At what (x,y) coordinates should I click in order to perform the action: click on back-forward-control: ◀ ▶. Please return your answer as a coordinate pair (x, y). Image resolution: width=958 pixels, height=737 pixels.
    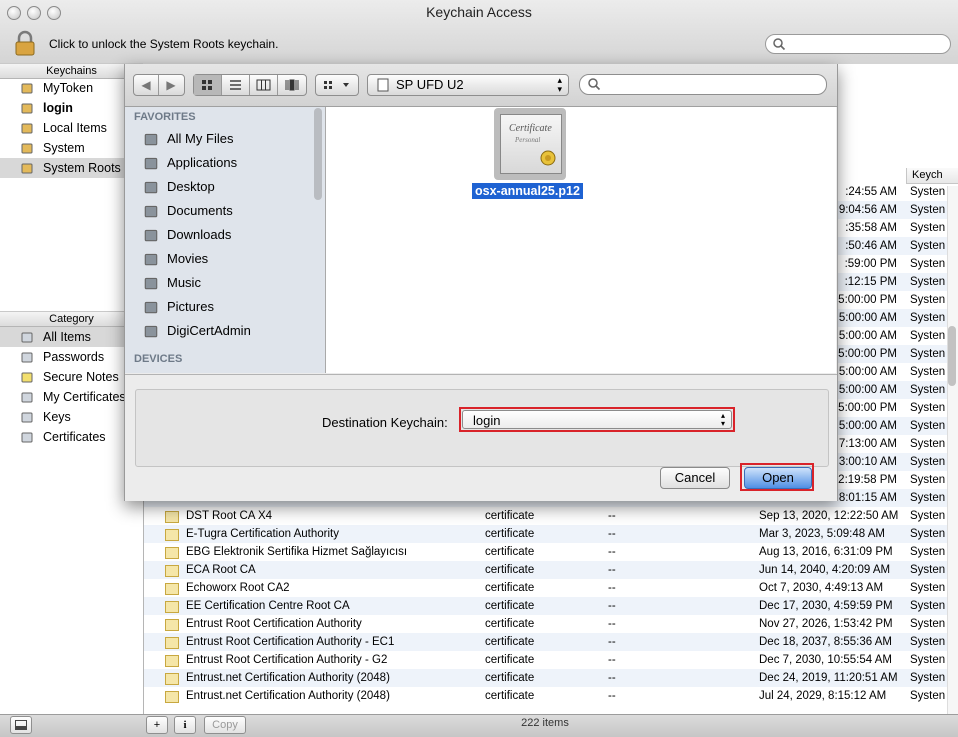
    Looking at the image, I should click on (159, 85).